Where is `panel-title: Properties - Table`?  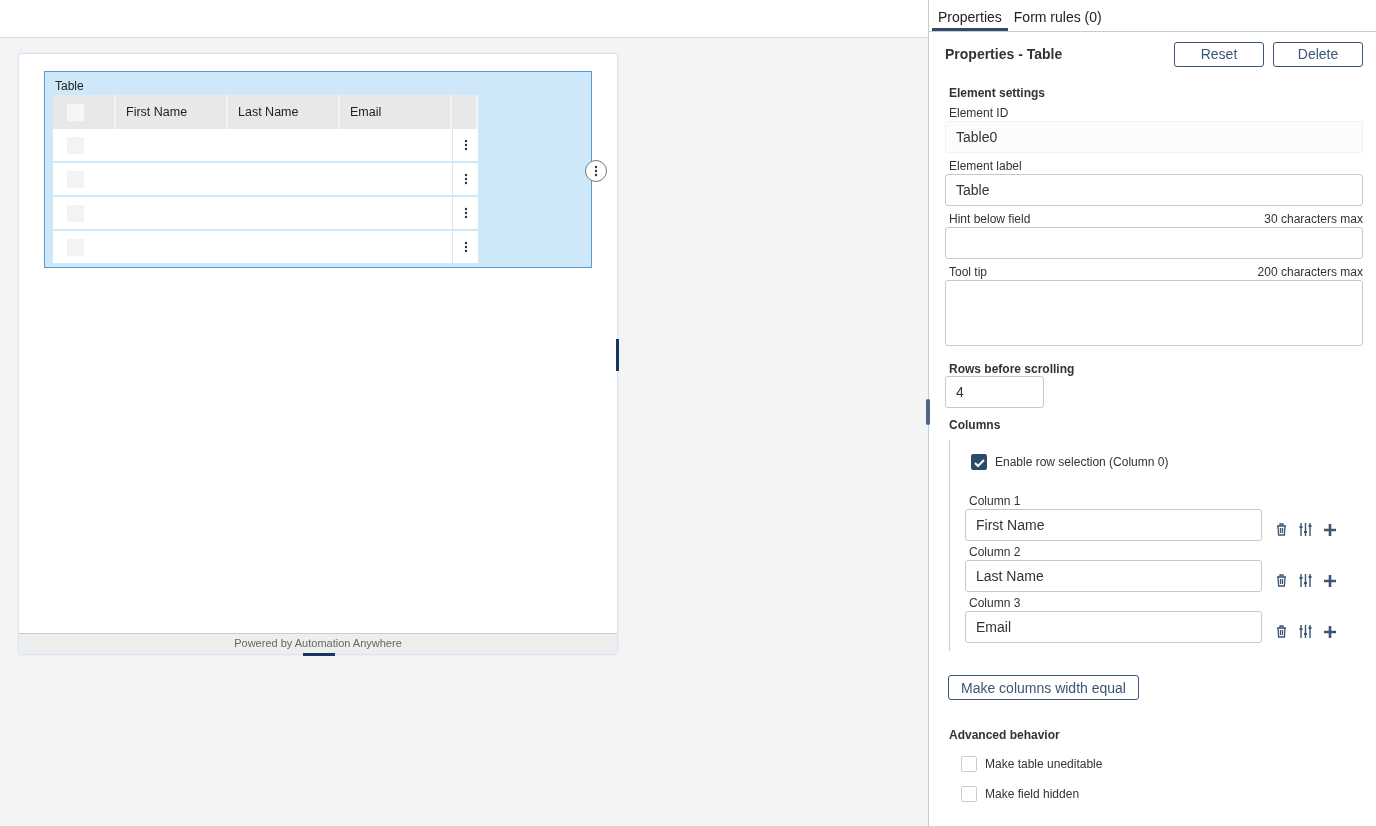 panel-title: Properties - Table is located at coordinates (1004, 54).